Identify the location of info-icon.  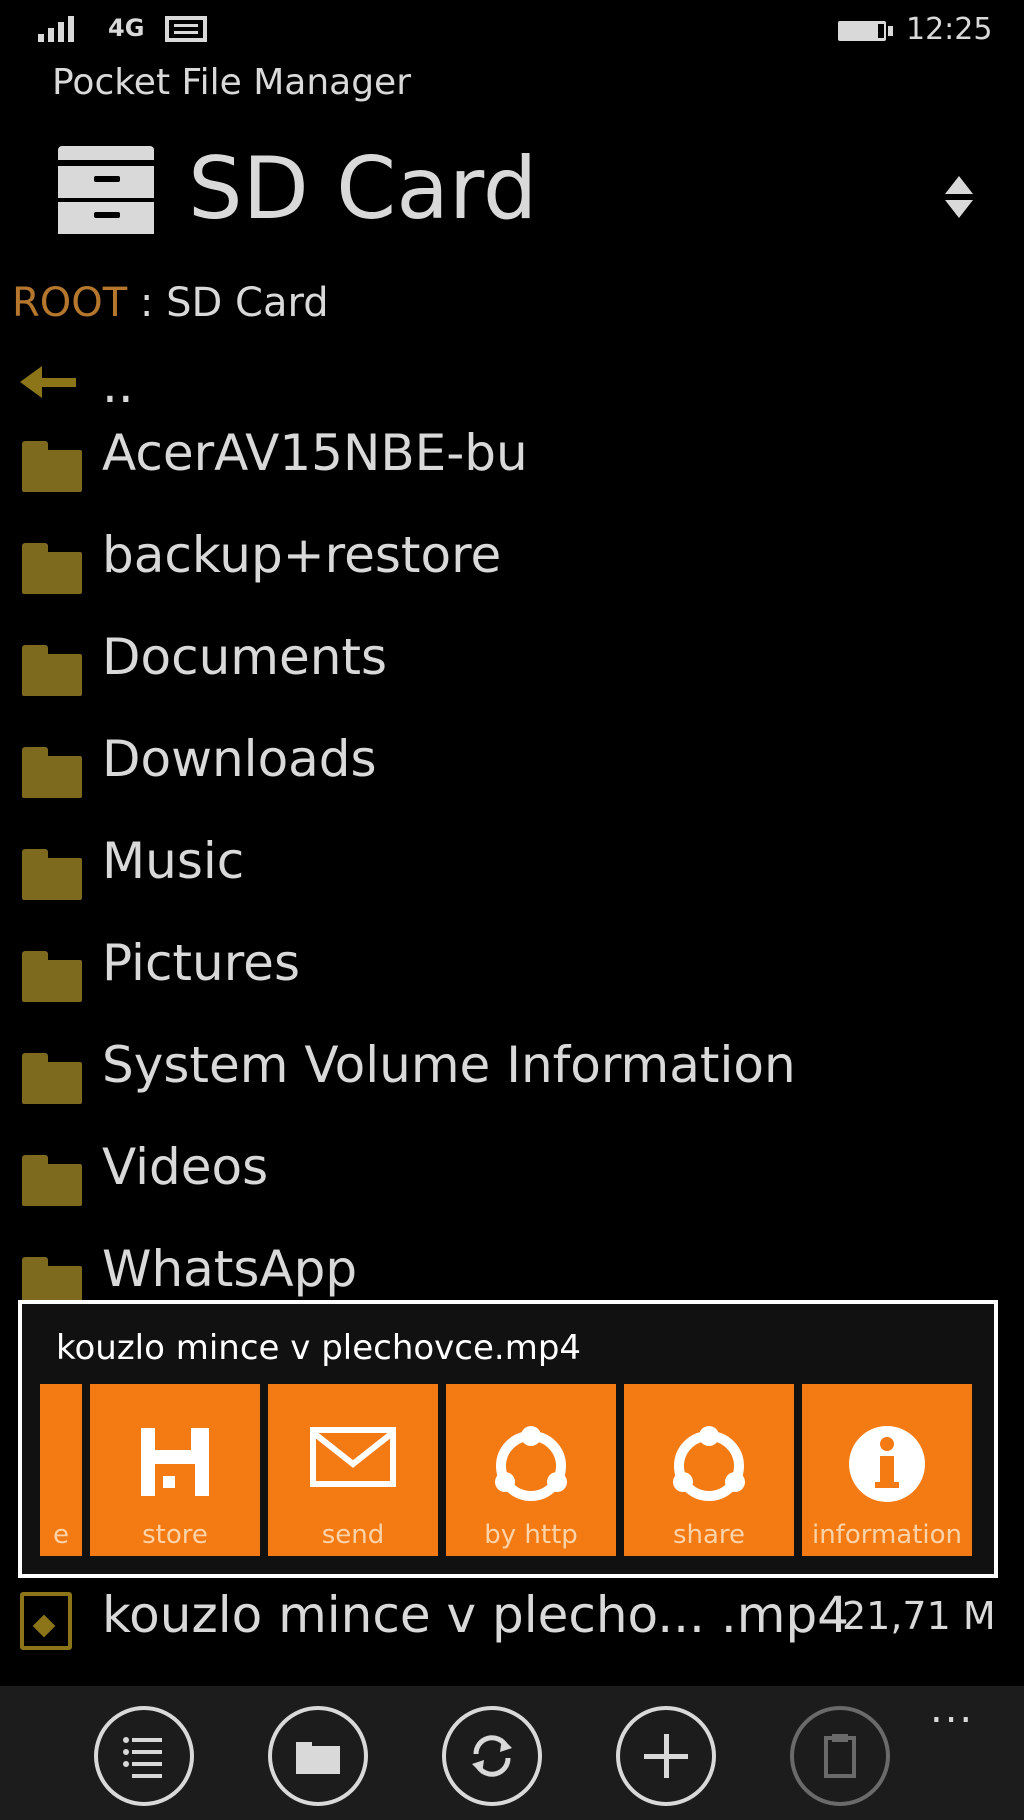
(887, 1464).